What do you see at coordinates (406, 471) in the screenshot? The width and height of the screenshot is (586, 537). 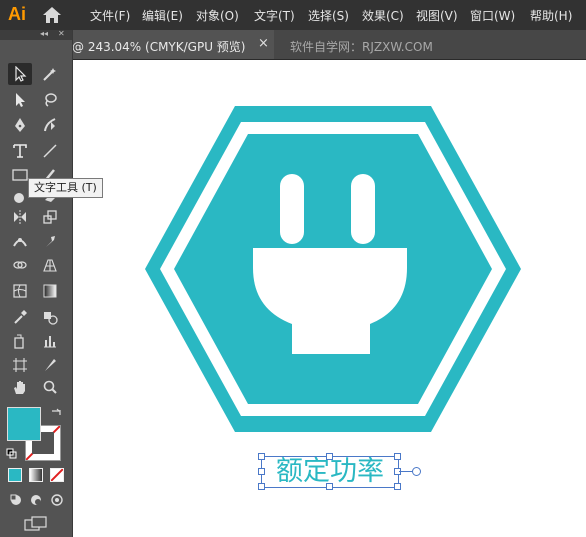 I see `text-port-line` at bounding box center [406, 471].